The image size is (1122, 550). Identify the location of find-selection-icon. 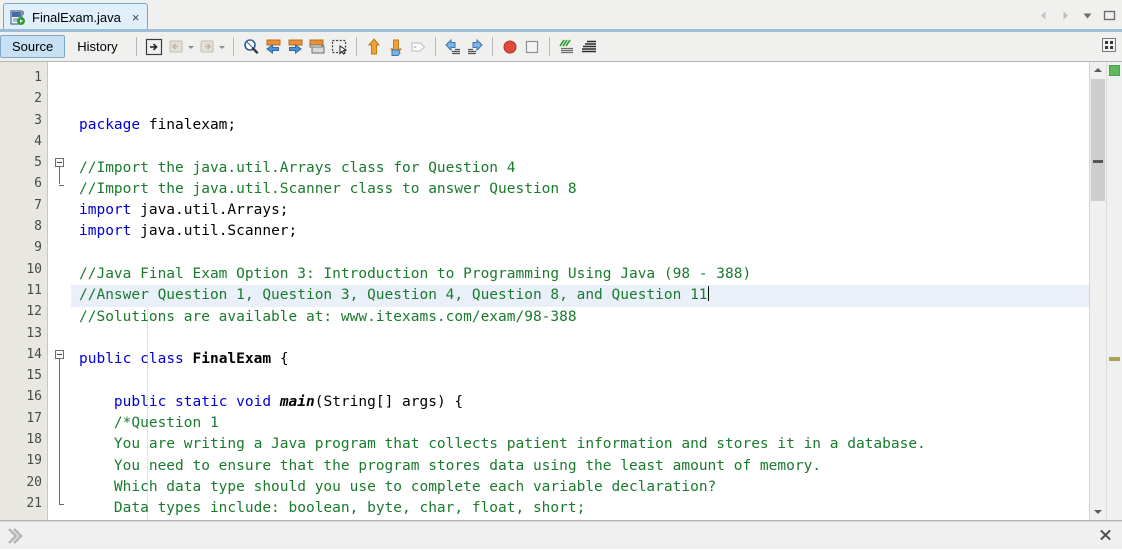
(251, 47).